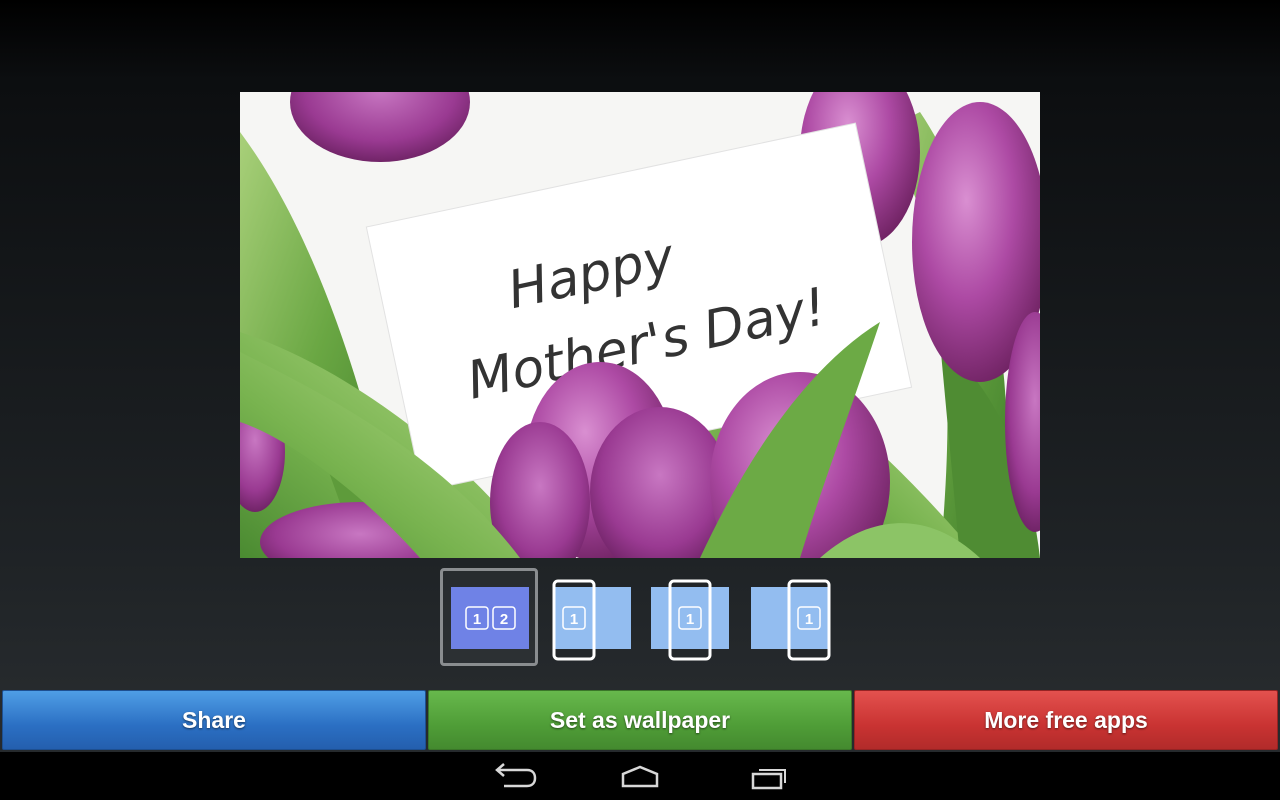 Image resolution: width=1280 pixels, height=800 pixels. I want to click on more-free-apps-button: More free apps, so click(1066, 720).